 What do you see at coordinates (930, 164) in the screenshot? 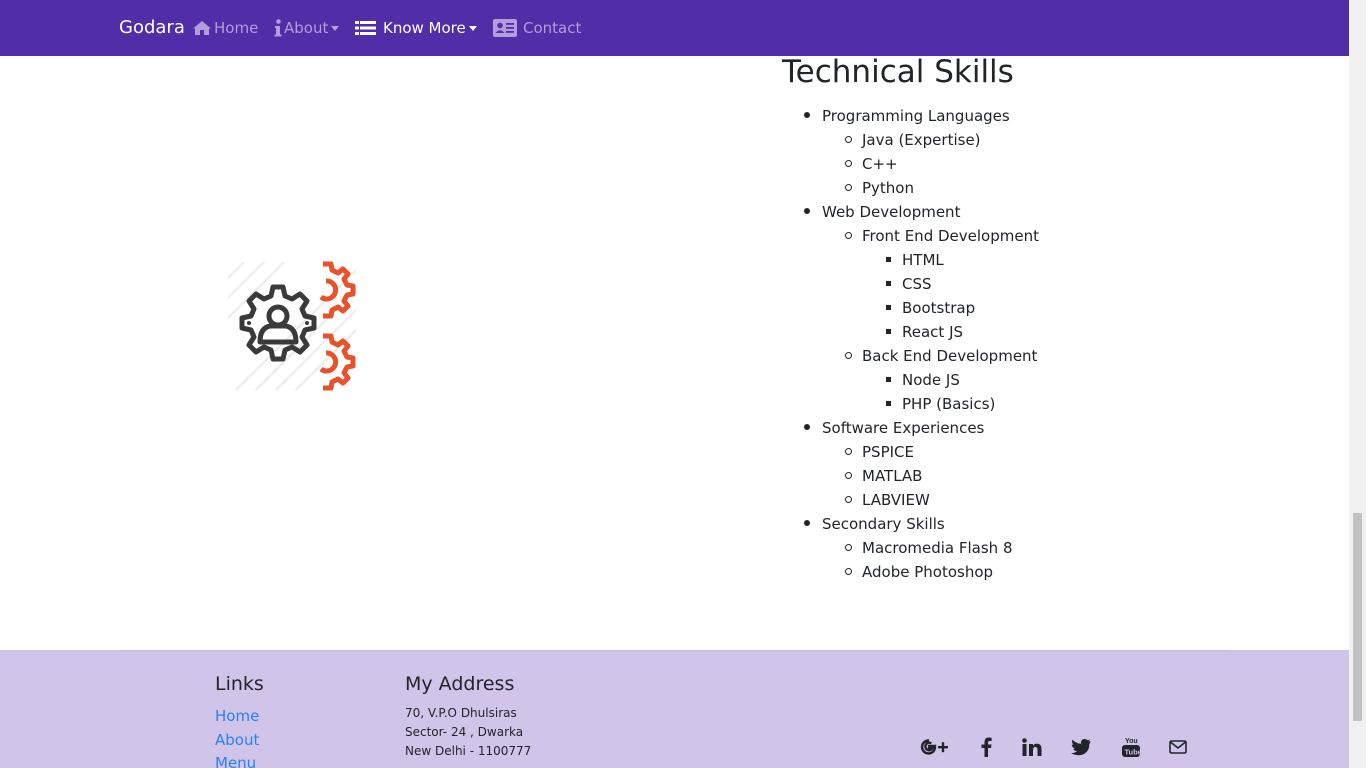
I see `skill-item: C++` at bounding box center [930, 164].